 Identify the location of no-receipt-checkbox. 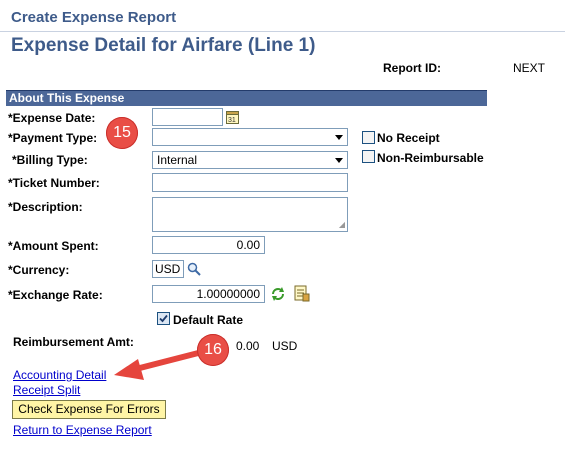
(368, 137).